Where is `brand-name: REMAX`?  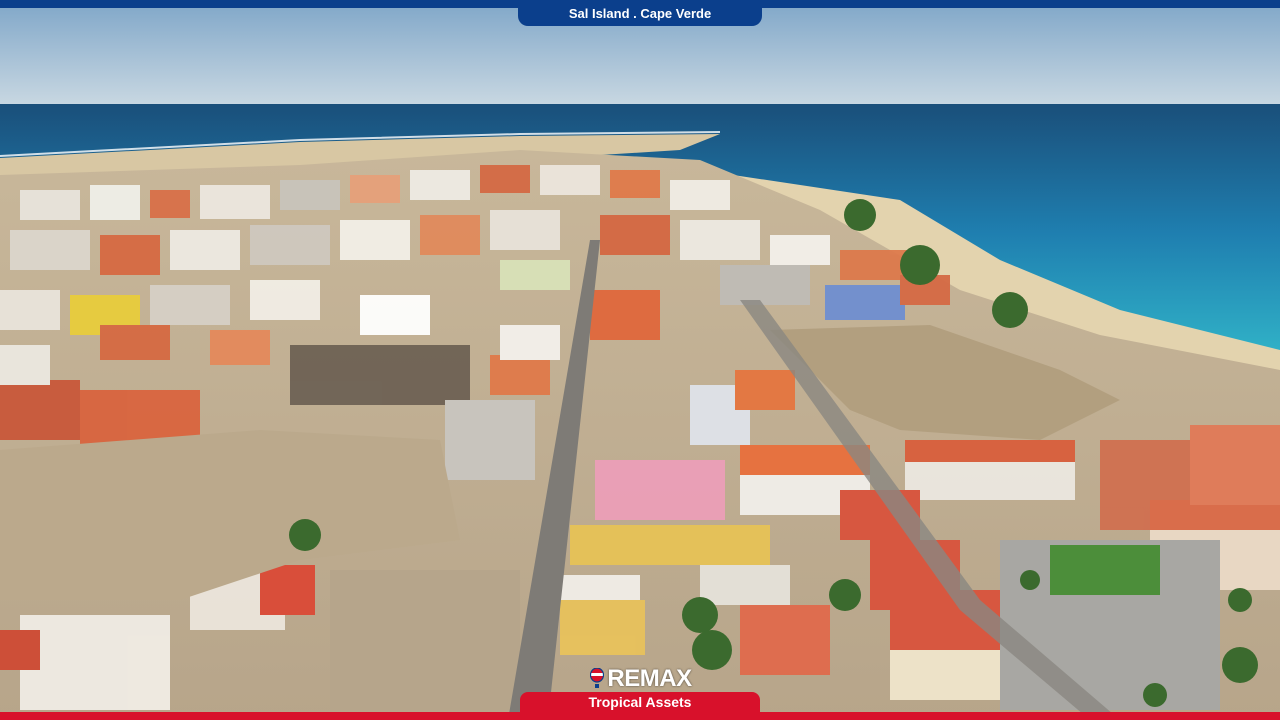 brand-name: REMAX is located at coordinates (649, 678).